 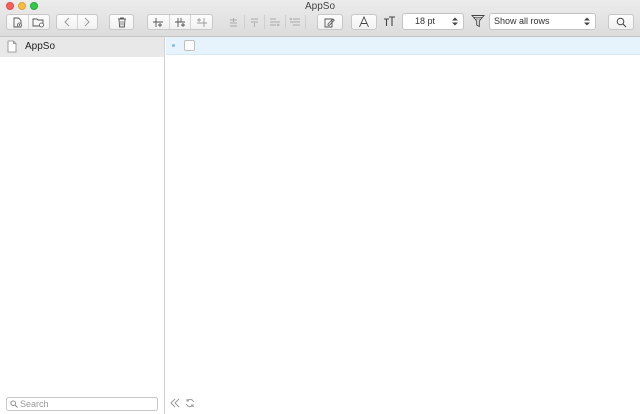 I want to click on forward-button, so click(x=88, y=22).